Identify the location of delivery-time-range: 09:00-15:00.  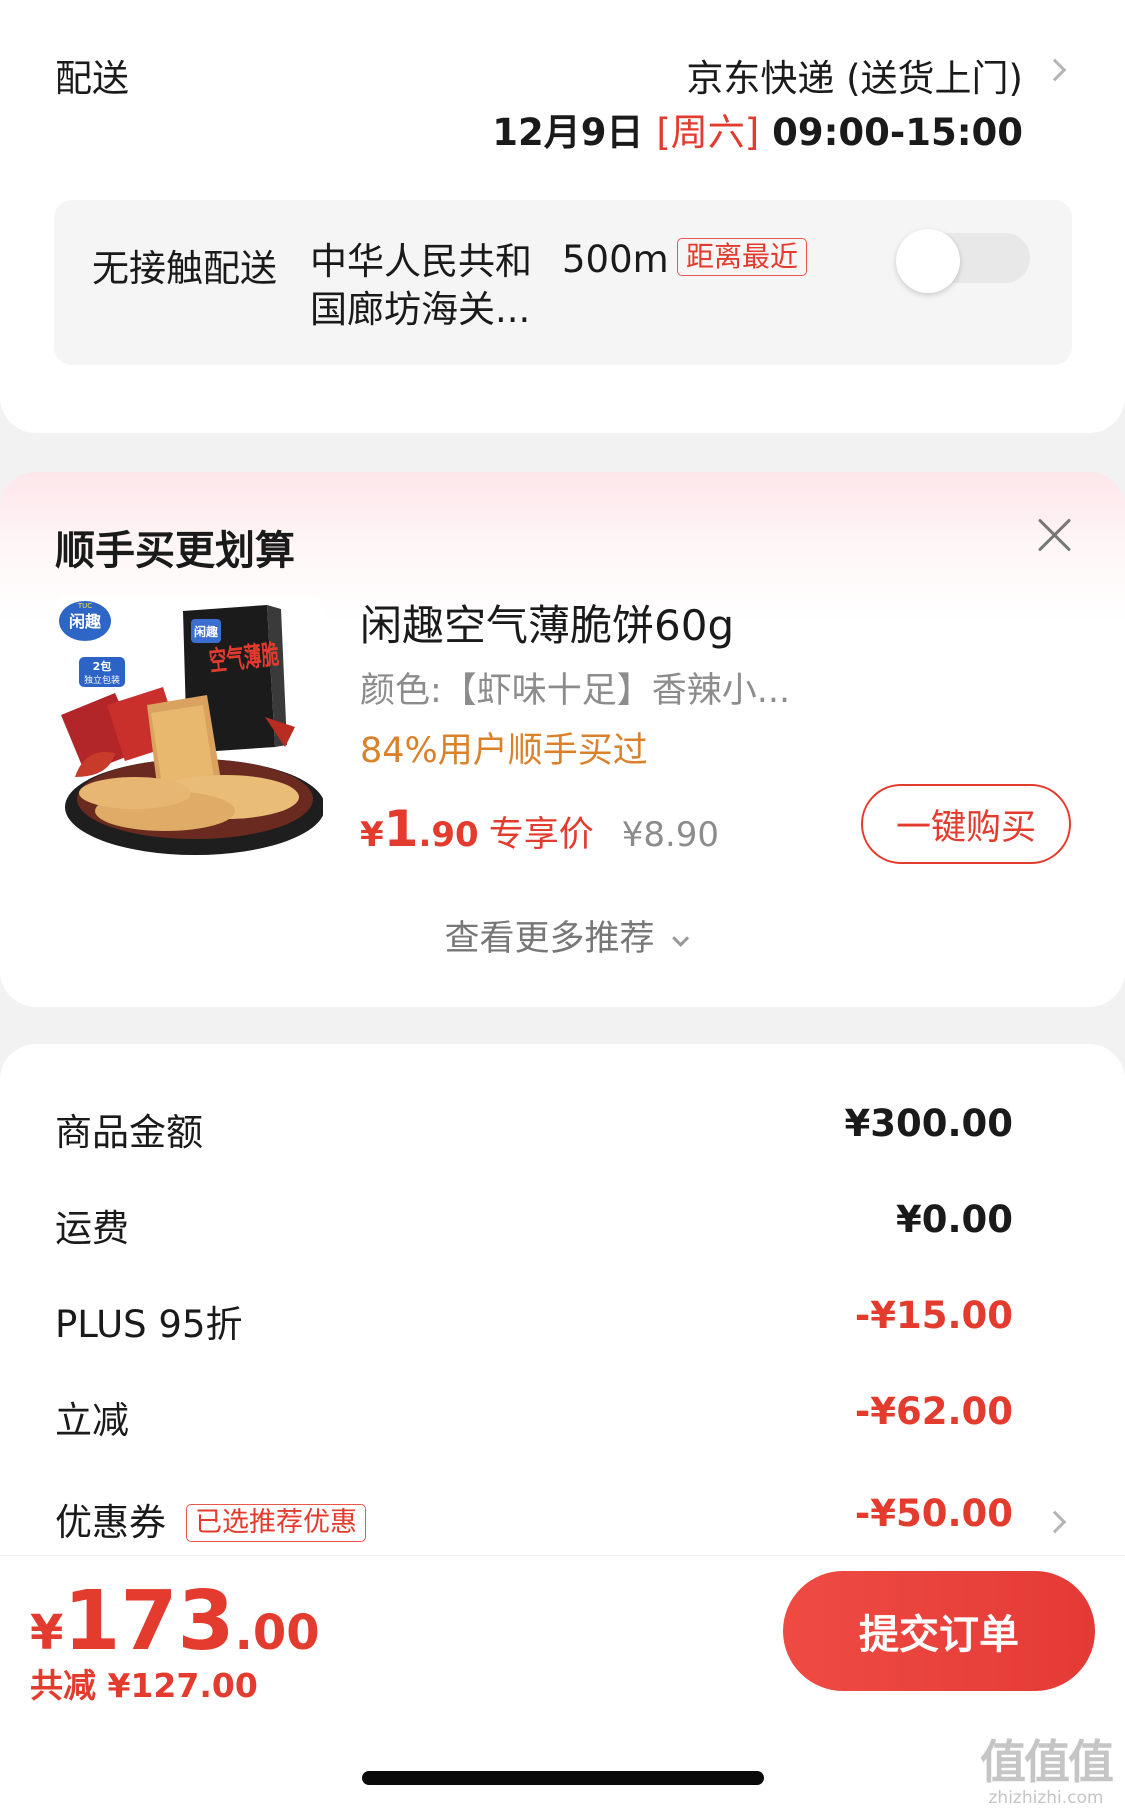
(891, 132).